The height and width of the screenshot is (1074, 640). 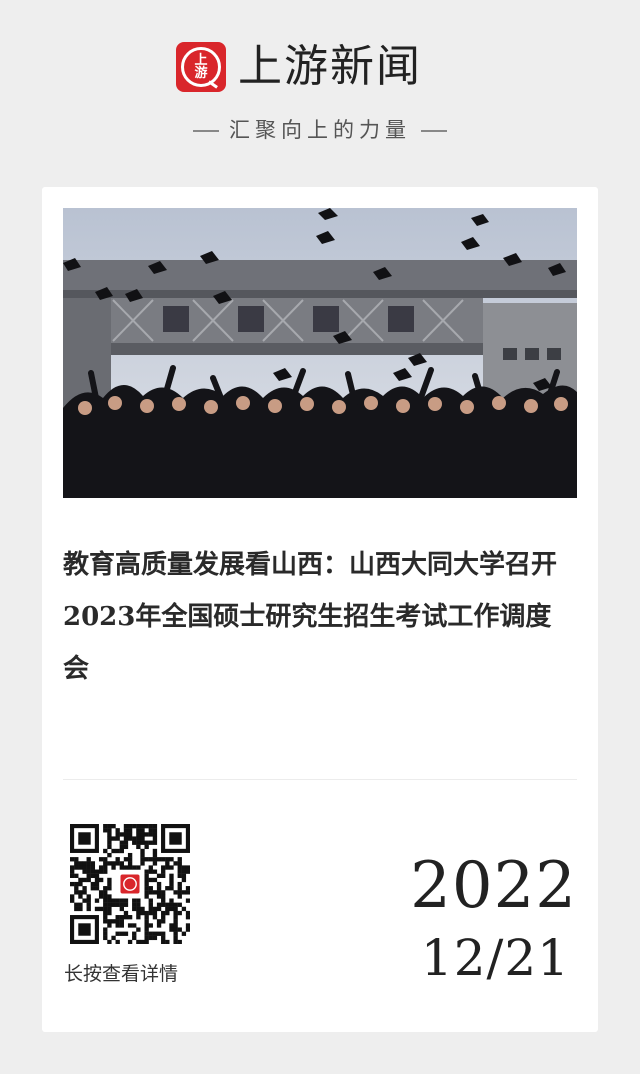 I want to click on brand-logo-icon: 上 游, so click(x=201, y=67).